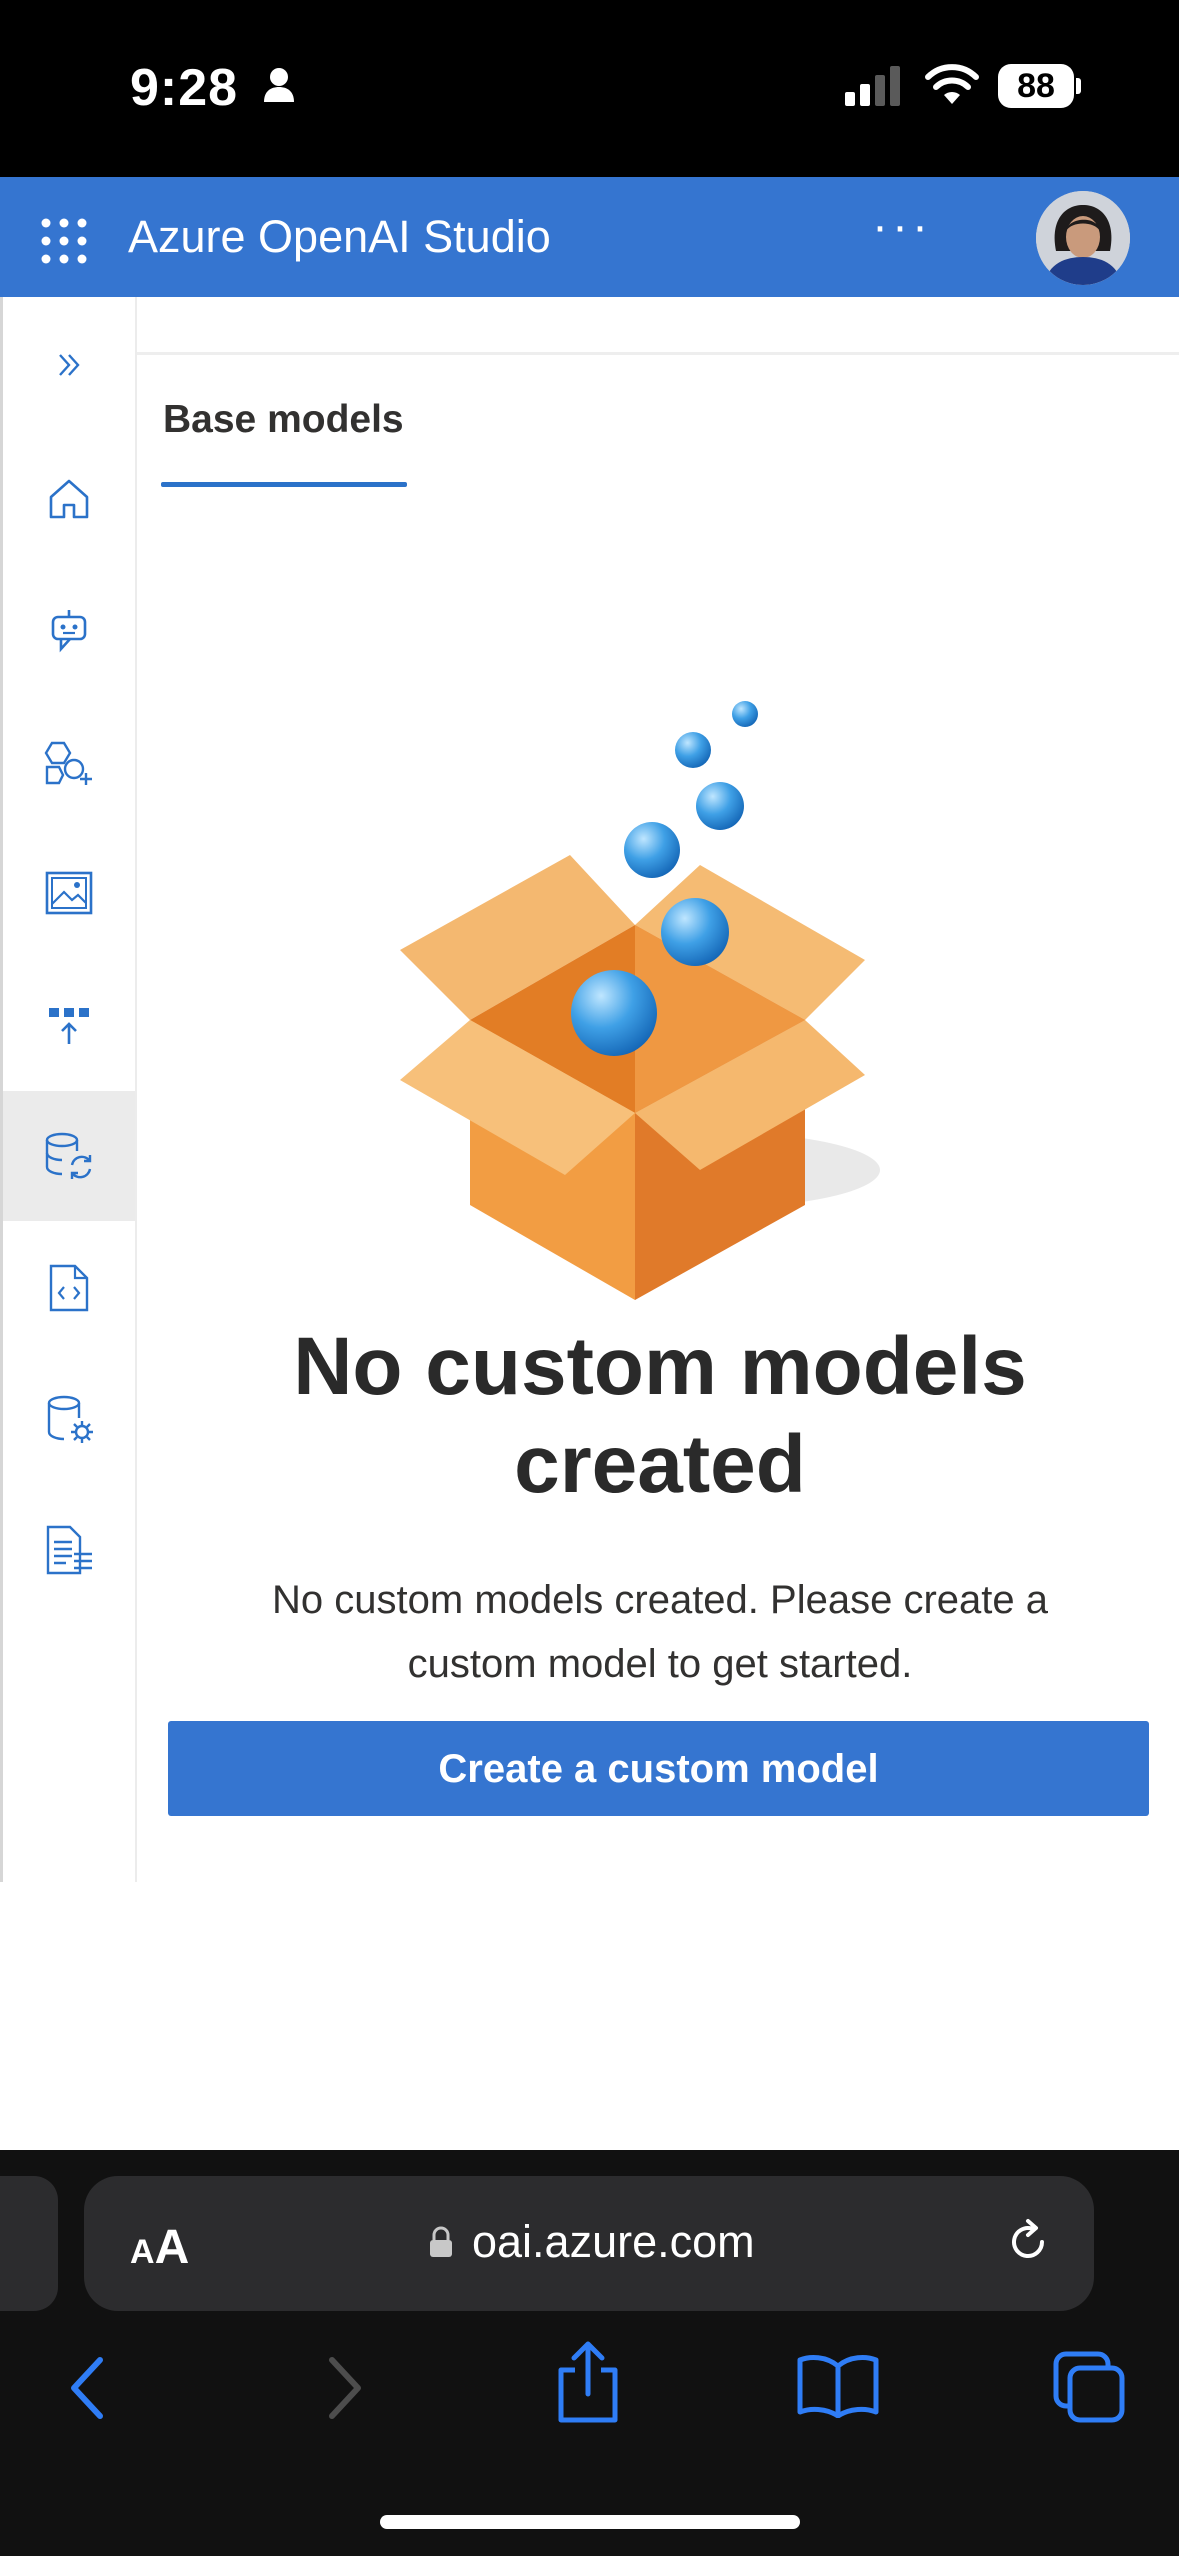 This screenshot has height=2556, width=1179. I want to click on sidebar, so click(68, 1089).